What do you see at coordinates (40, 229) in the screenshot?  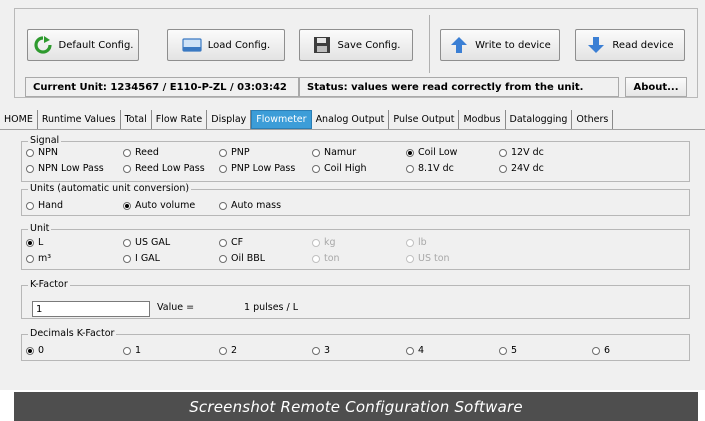 I see `unit-group-title: Unit` at bounding box center [40, 229].